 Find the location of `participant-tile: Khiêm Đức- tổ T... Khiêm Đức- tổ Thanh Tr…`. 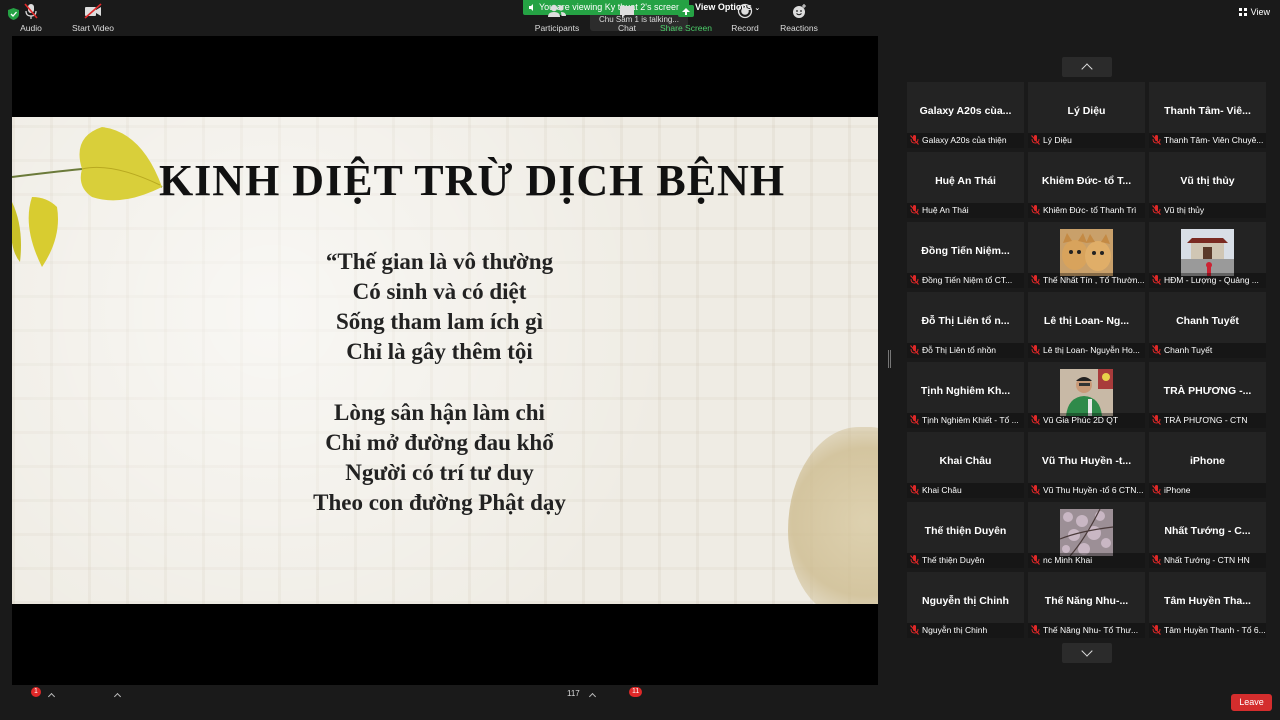

participant-tile: Khiêm Đức- tổ T... Khiêm Đức- tổ Thanh Tr… is located at coordinates (1086, 185).